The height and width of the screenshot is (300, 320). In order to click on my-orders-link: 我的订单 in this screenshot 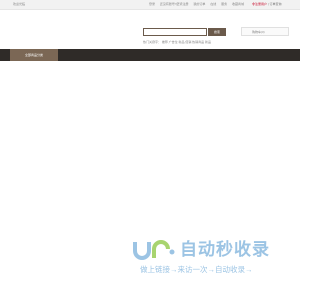, I will do `click(199, 4)`.